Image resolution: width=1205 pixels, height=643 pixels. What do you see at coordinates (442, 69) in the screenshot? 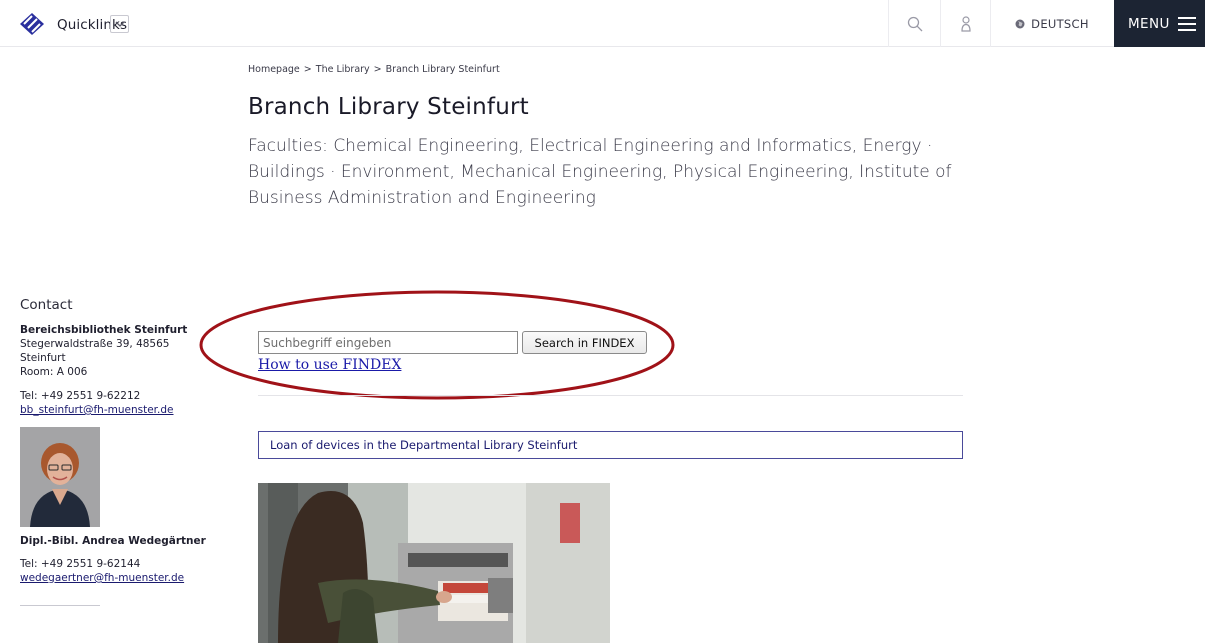
I see `breadcrumb-item-current: Branch Library Steinfurt` at bounding box center [442, 69].